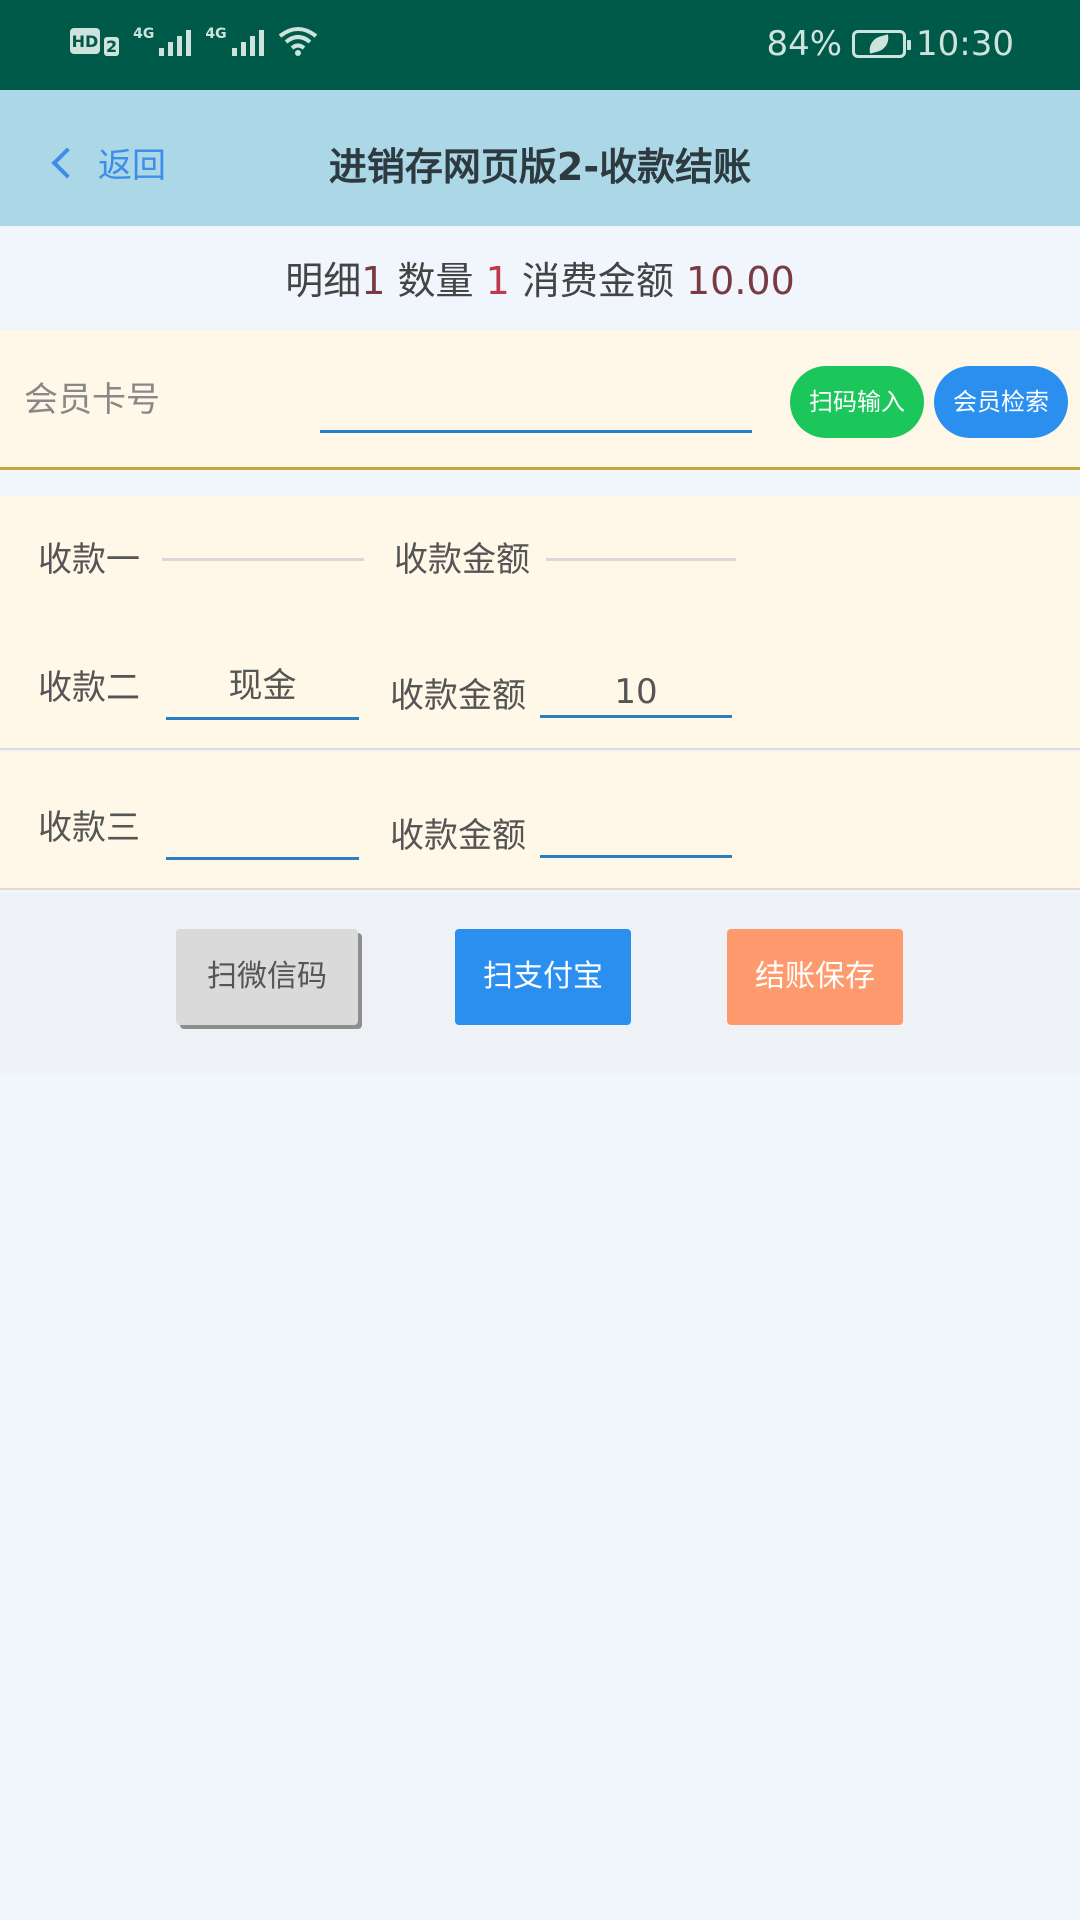  Describe the element at coordinates (92, 400) in the screenshot. I see `member-card-label: 会员卡号` at that location.